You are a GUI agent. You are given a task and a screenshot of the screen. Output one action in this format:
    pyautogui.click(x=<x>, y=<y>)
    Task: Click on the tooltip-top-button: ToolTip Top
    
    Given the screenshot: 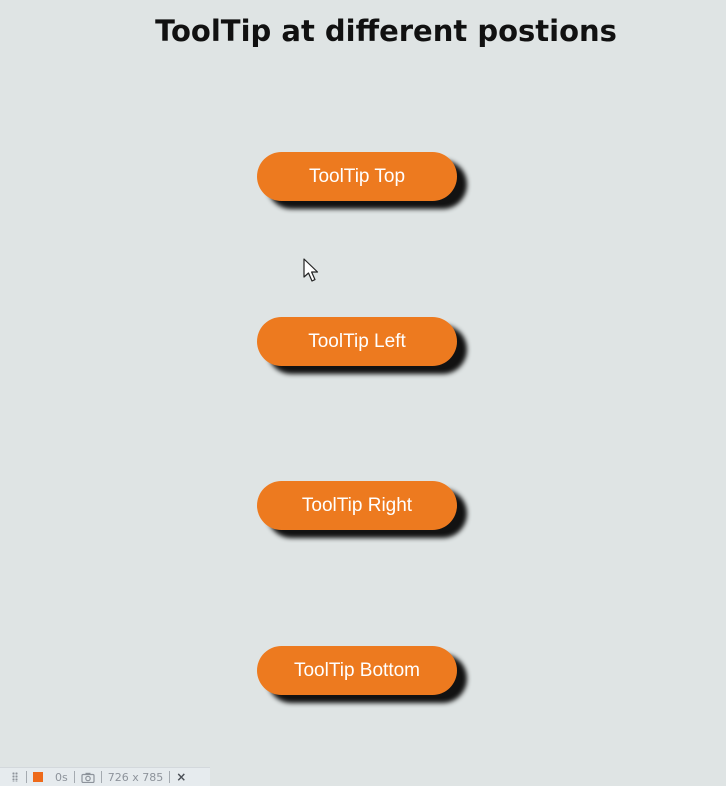 What is the action you would take?
    pyautogui.click(x=357, y=176)
    